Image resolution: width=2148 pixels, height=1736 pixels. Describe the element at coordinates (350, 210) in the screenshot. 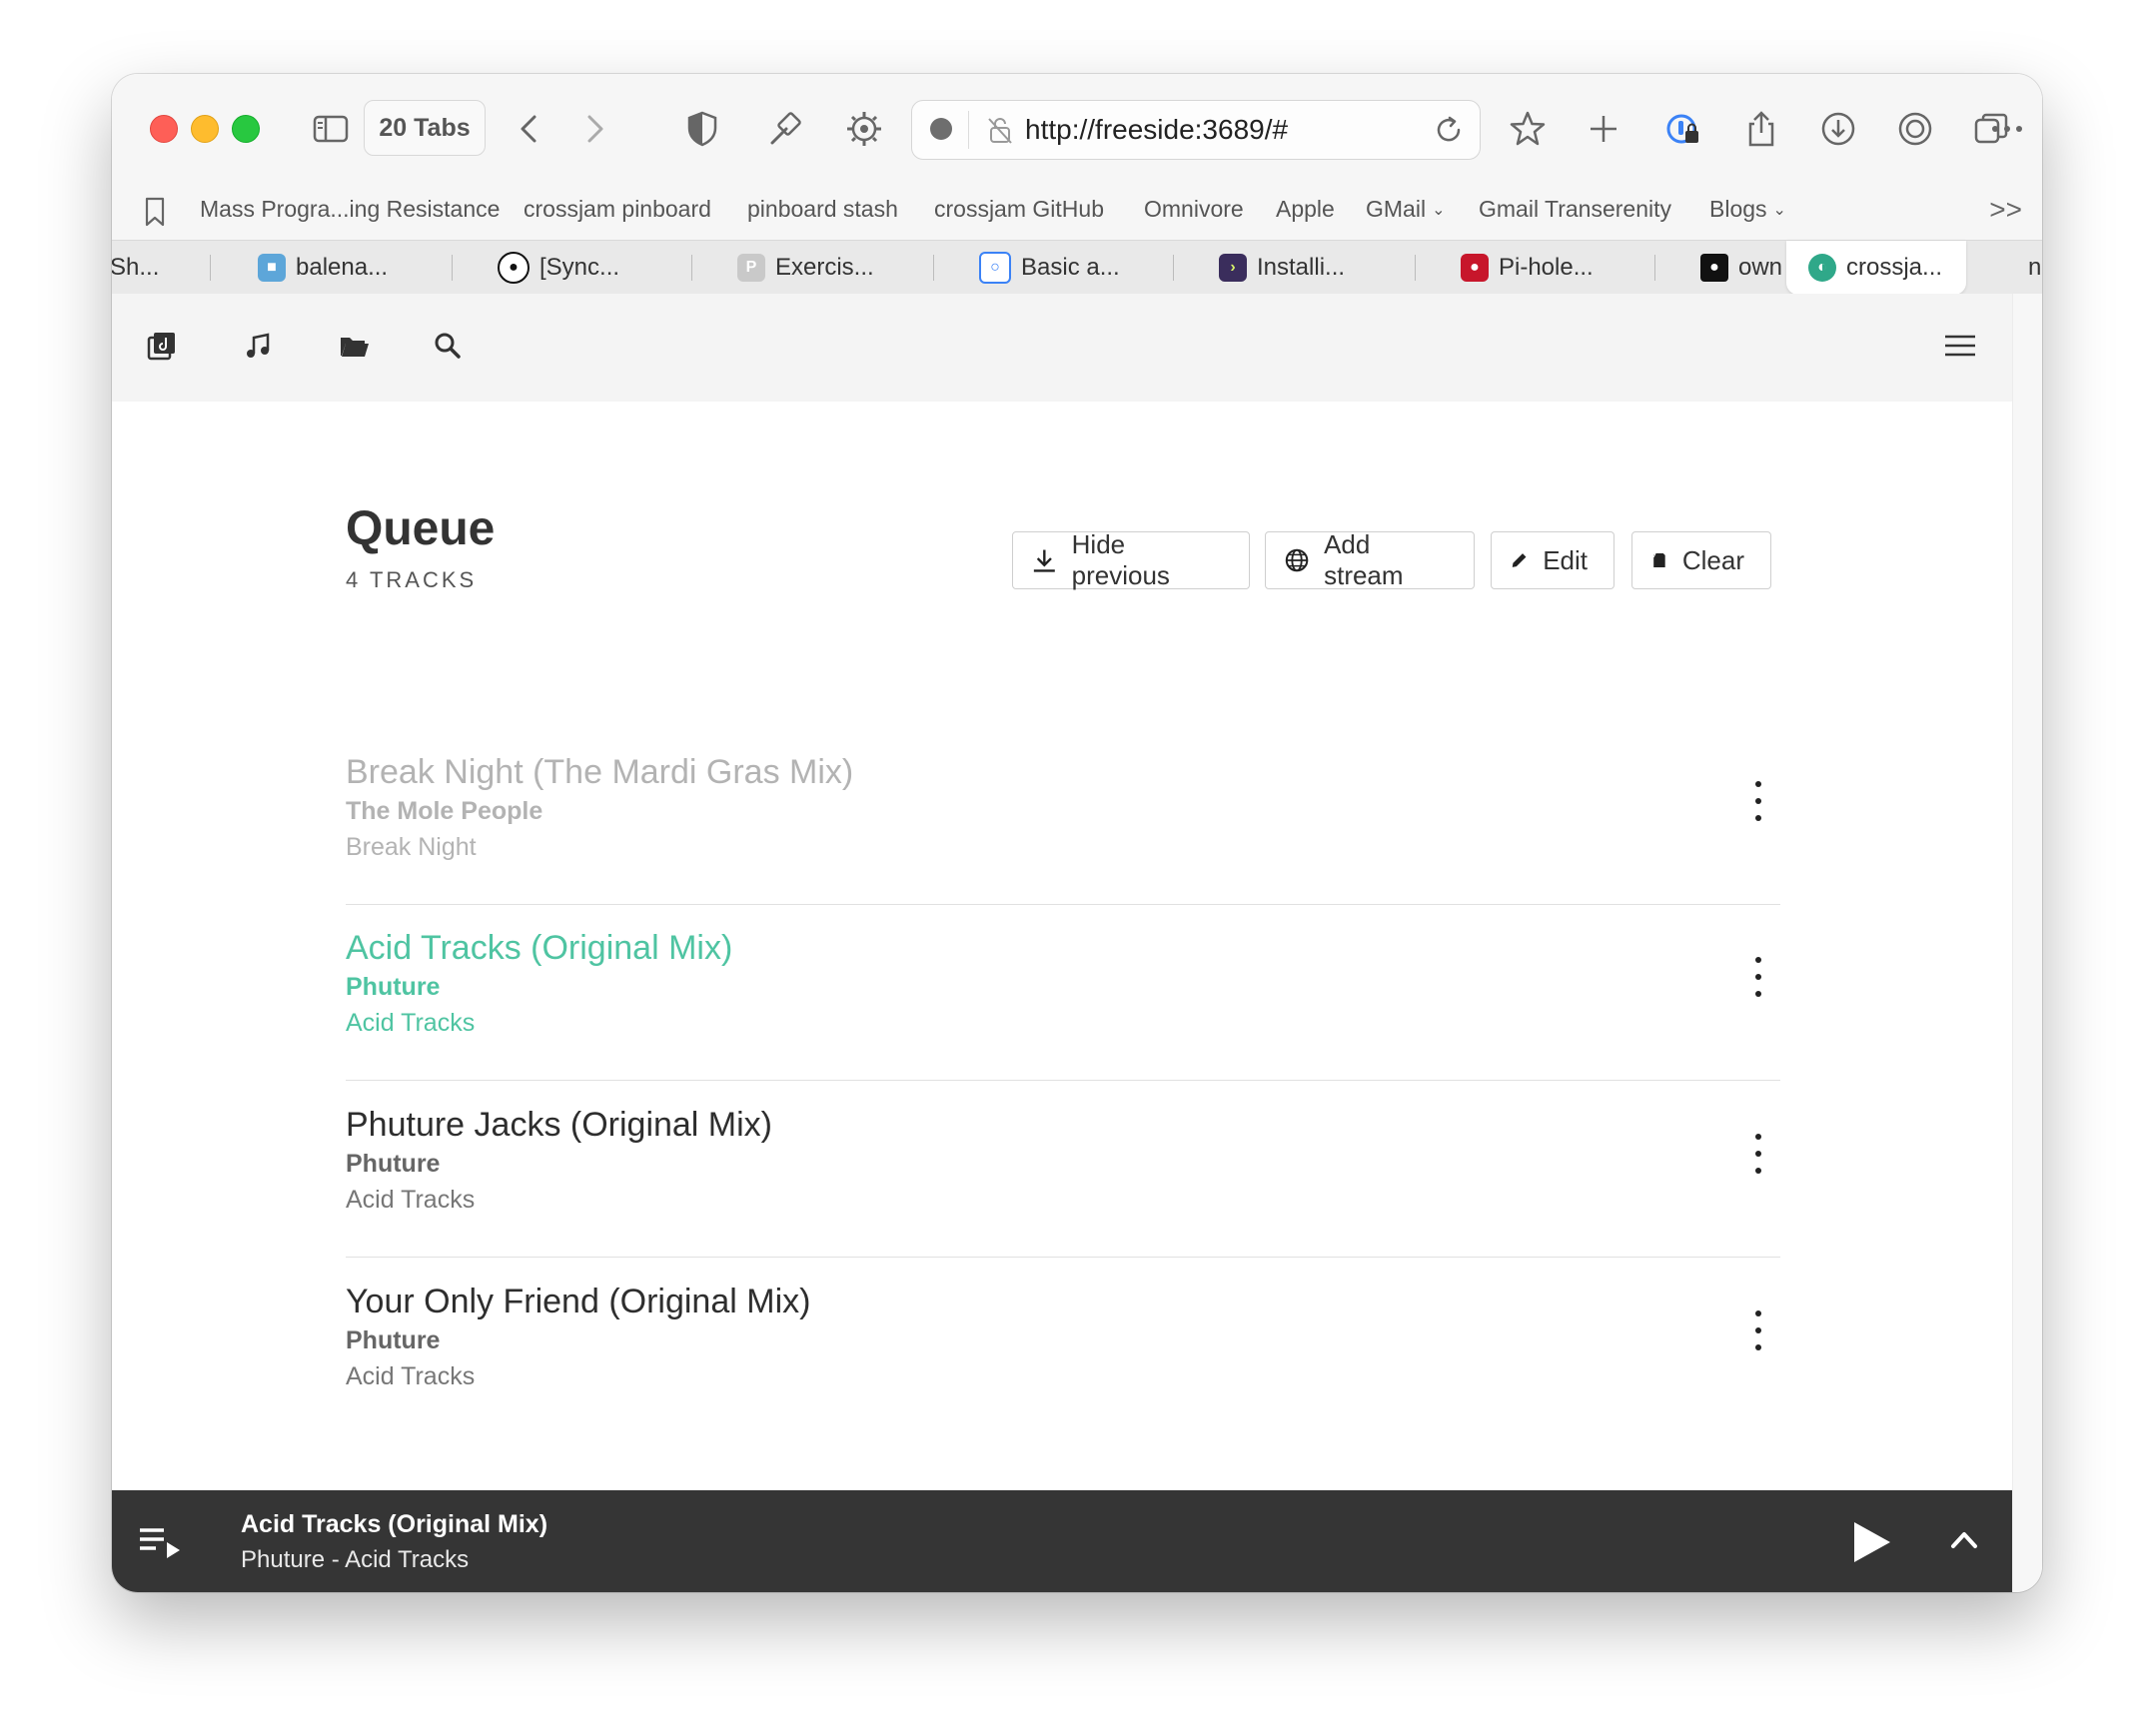

I see `bookmark-item: Mass Progra...ing Resistance` at that location.